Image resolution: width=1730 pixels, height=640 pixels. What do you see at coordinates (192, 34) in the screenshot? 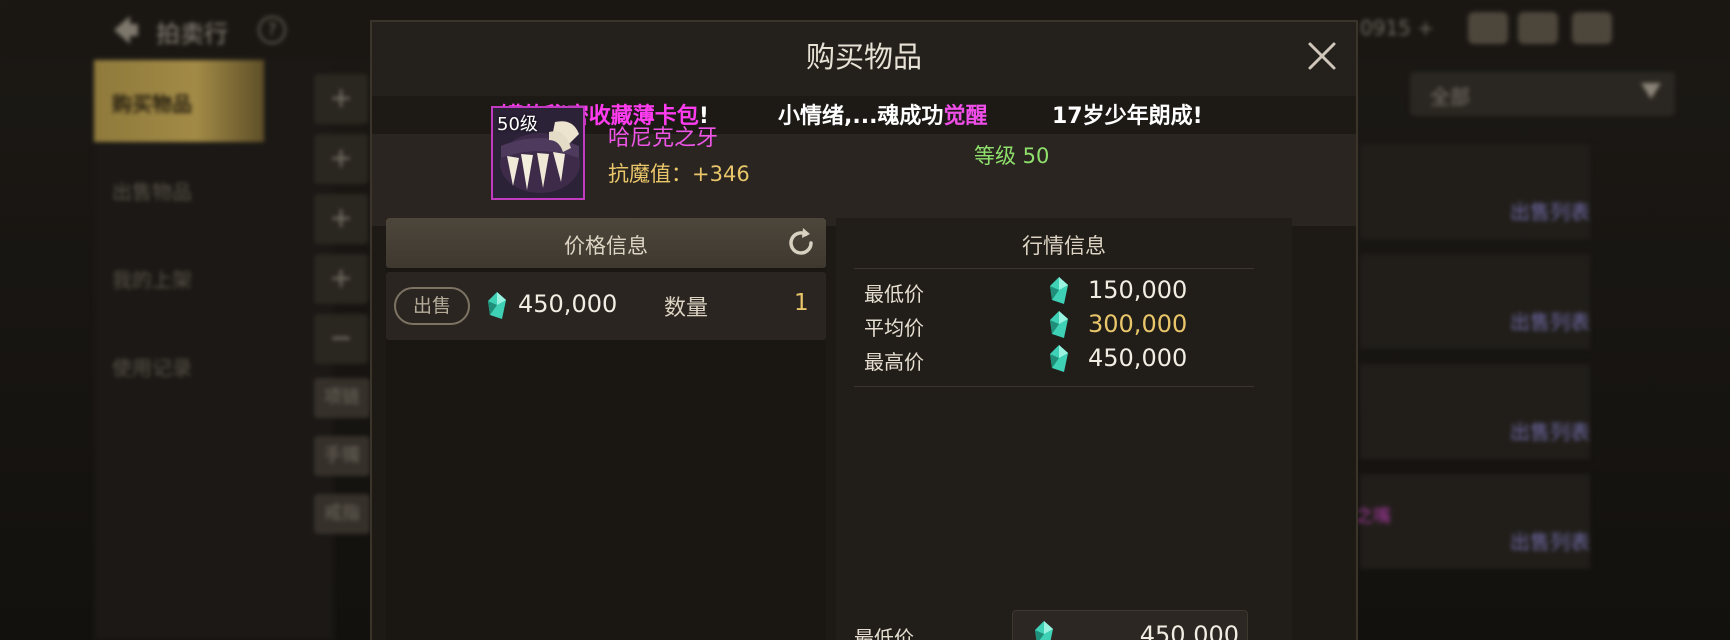
I see `screen-title: 拍卖行` at bounding box center [192, 34].